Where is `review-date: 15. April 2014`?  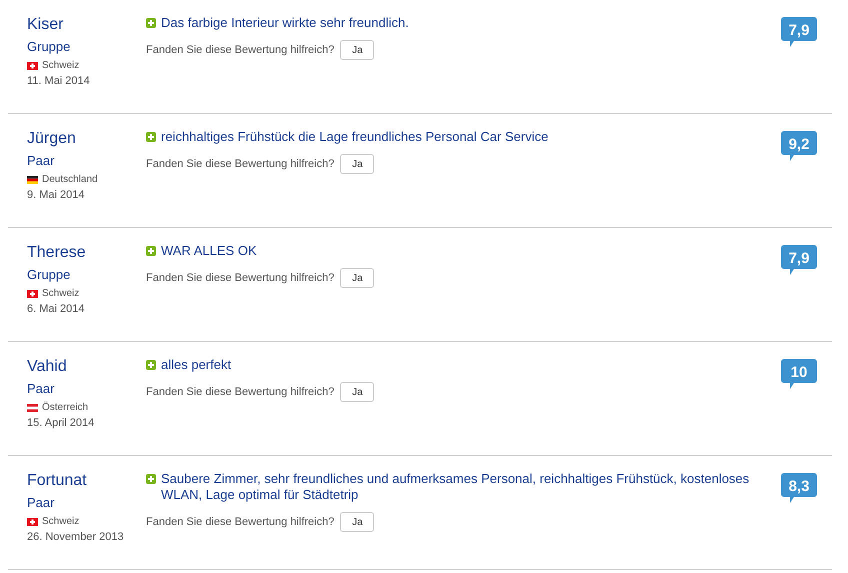 review-date: 15. April 2014 is located at coordinates (60, 423).